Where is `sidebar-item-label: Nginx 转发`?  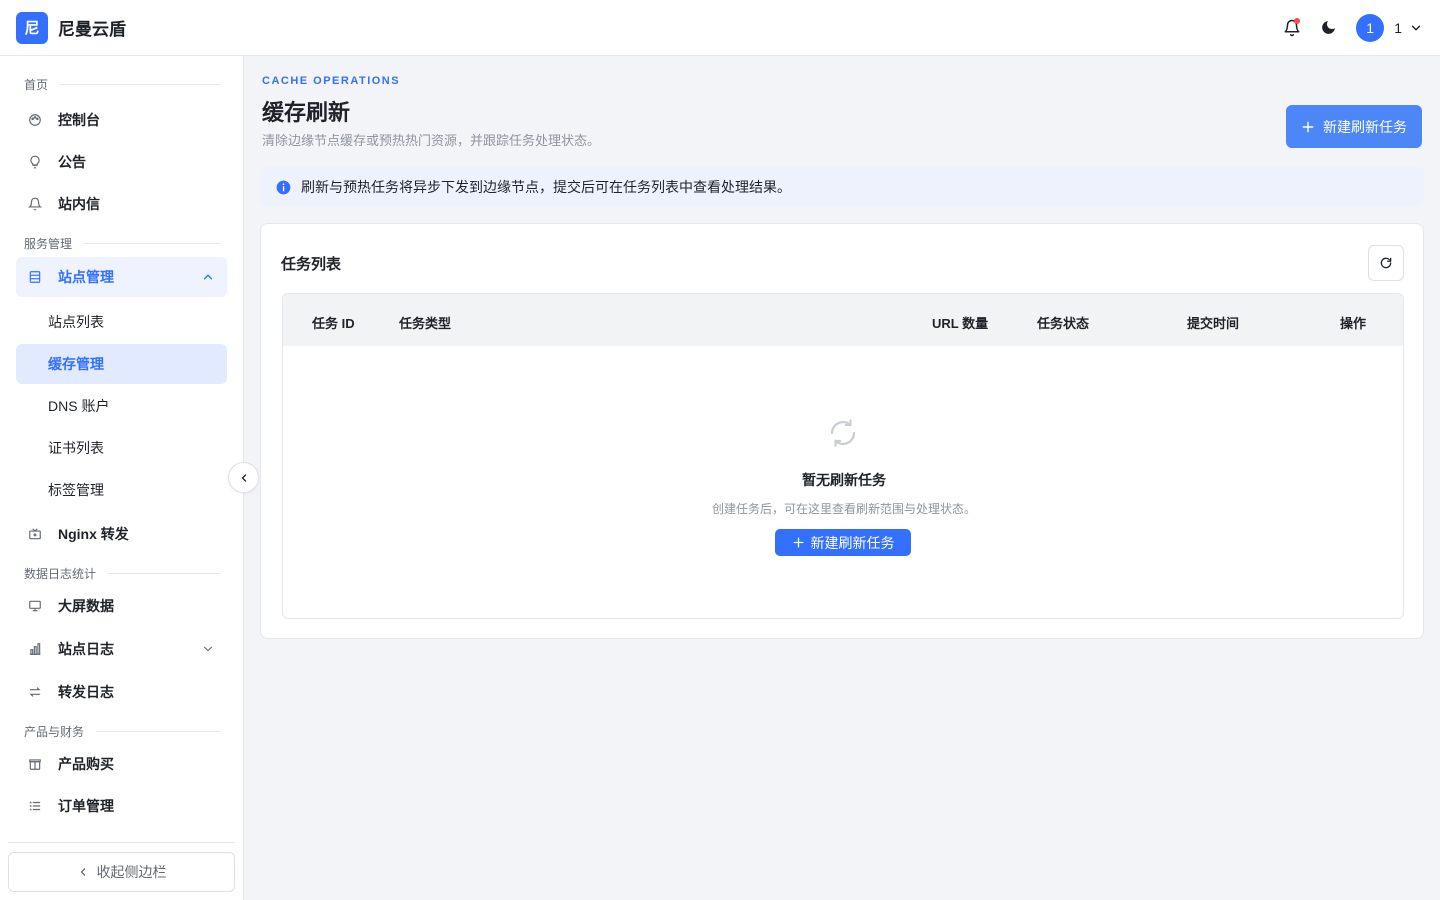 sidebar-item-label: Nginx 转发 is located at coordinates (93, 534).